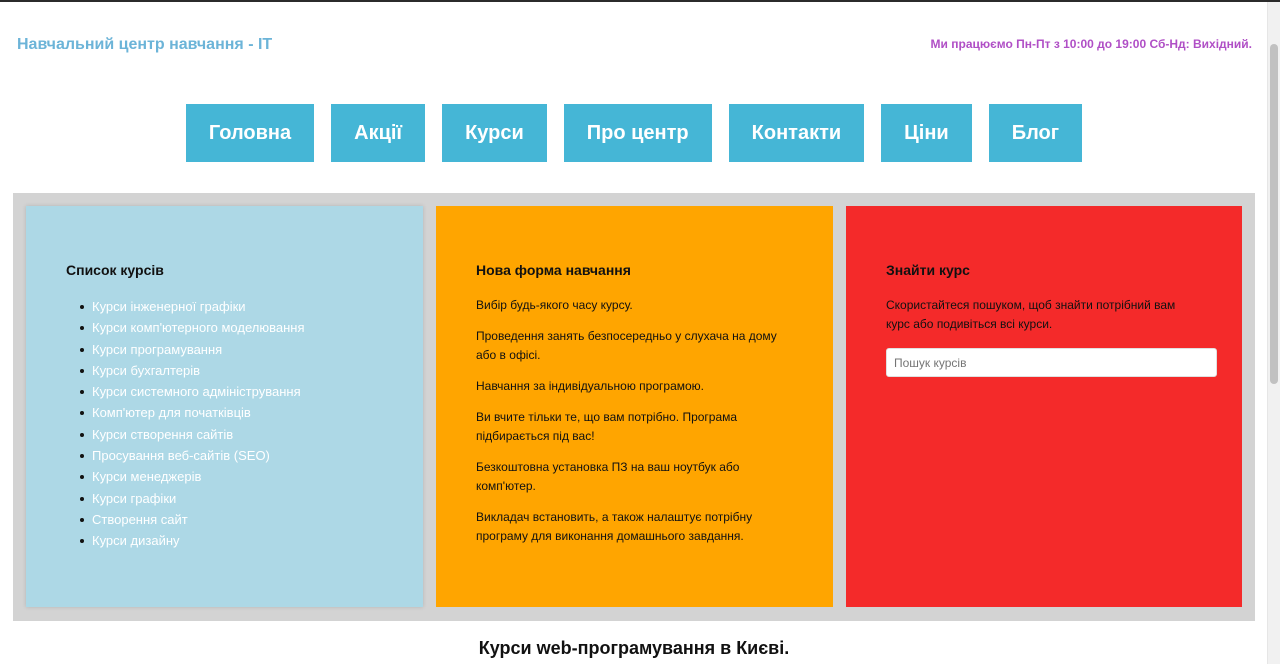 This screenshot has height=664, width=1280. Describe the element at coordinates (928, 270) in the screenshot. I see `search-title: Знайти курс` at that location.